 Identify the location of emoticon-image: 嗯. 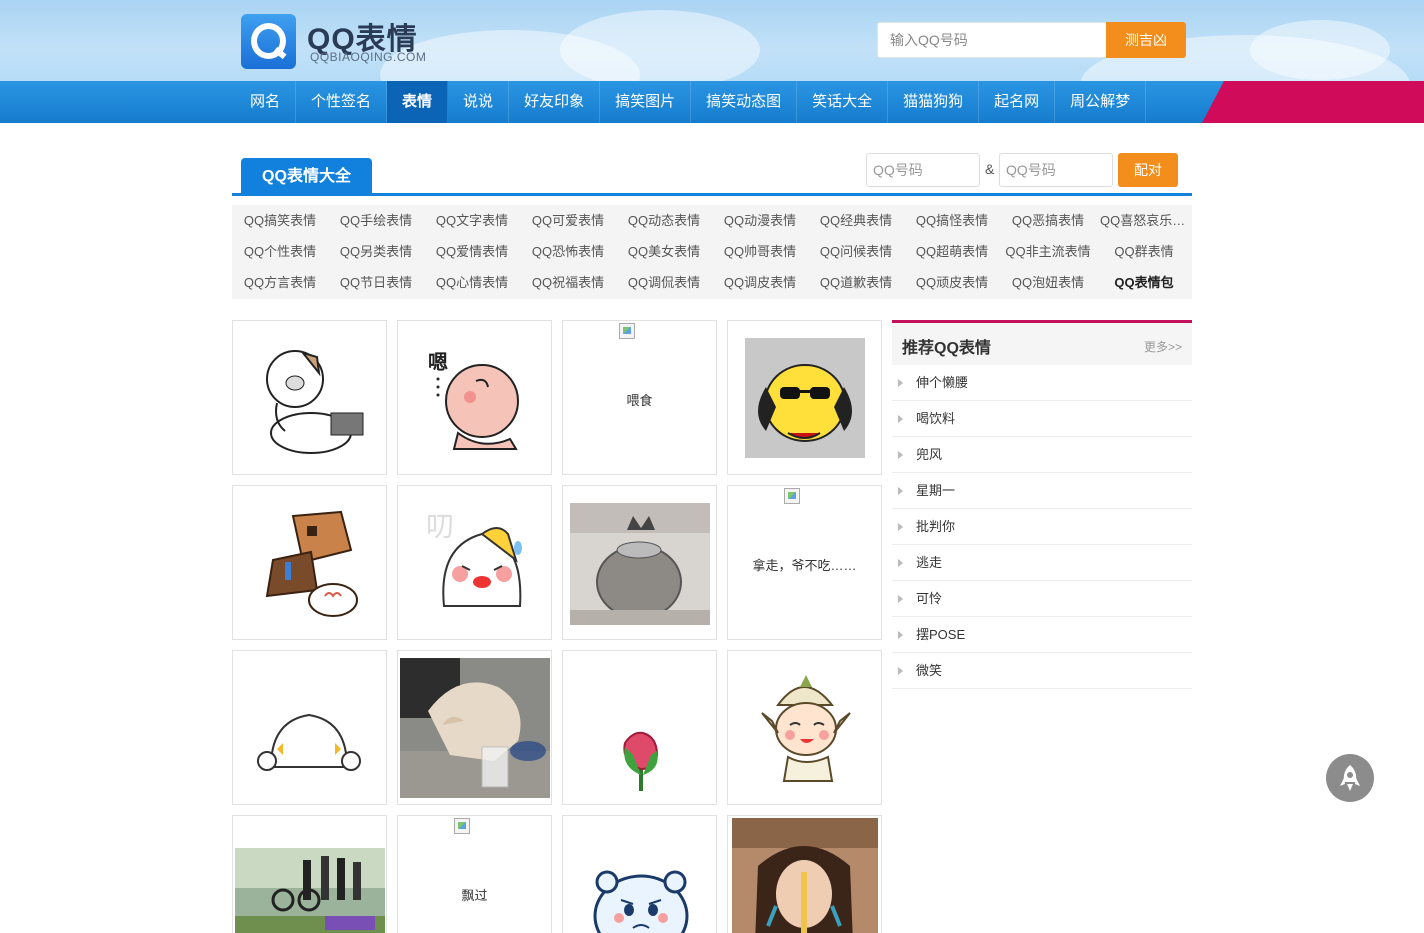
(473, 400).